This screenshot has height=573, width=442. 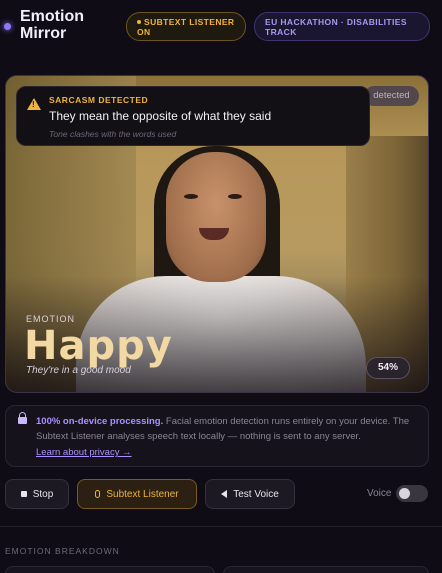 I want to click on privacy-headline: 100% on-device processing., so click(x=100, y=421).